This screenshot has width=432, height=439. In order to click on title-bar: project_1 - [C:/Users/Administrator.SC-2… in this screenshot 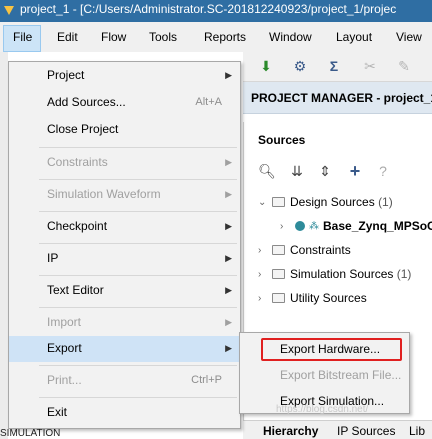, I will do `click(216, 11)`.